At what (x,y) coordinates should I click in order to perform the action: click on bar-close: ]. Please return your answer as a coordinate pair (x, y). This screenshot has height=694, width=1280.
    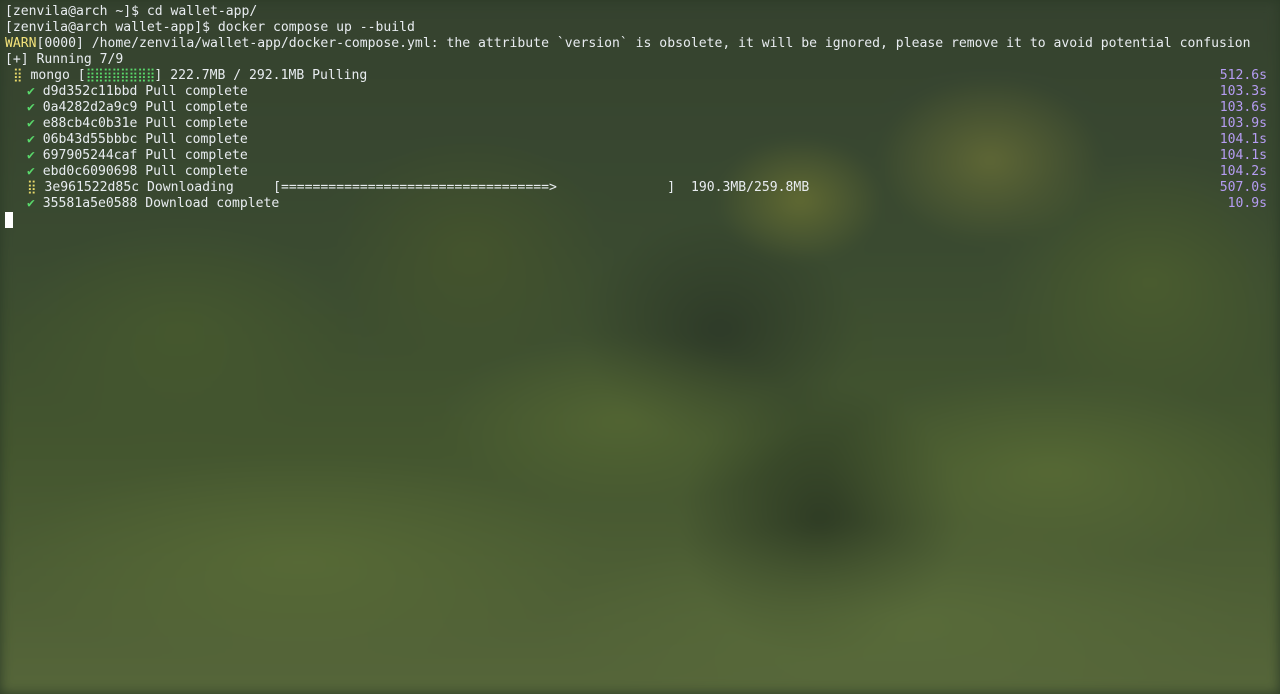
    Looking at the image, I should click on (158, 75).